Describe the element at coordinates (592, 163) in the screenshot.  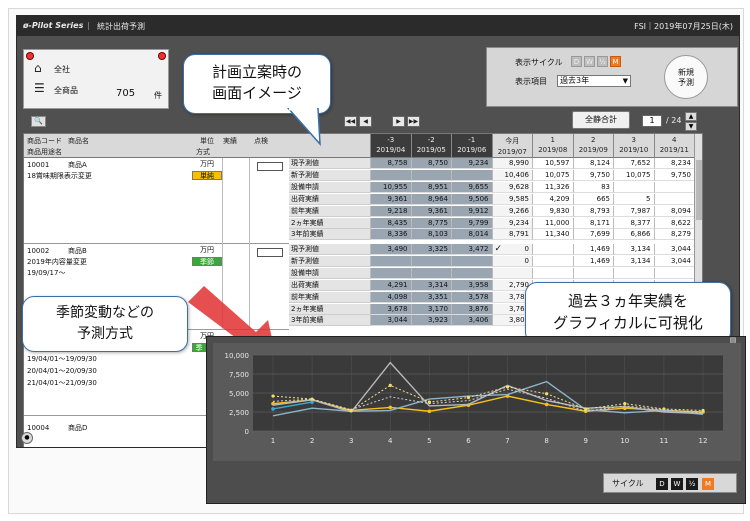
I see `value-cell: 8,124` at that location.